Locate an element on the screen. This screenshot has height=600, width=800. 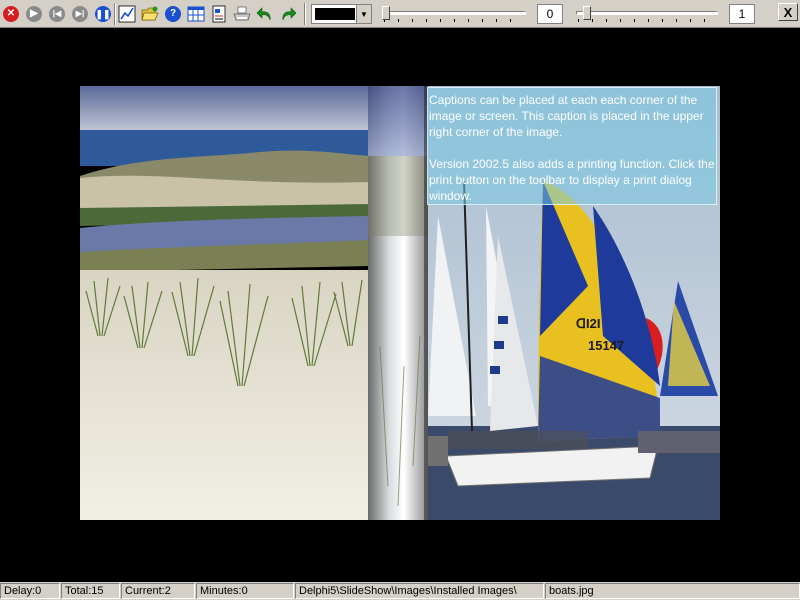
help-button: ? is located at coordinates (173, 14).